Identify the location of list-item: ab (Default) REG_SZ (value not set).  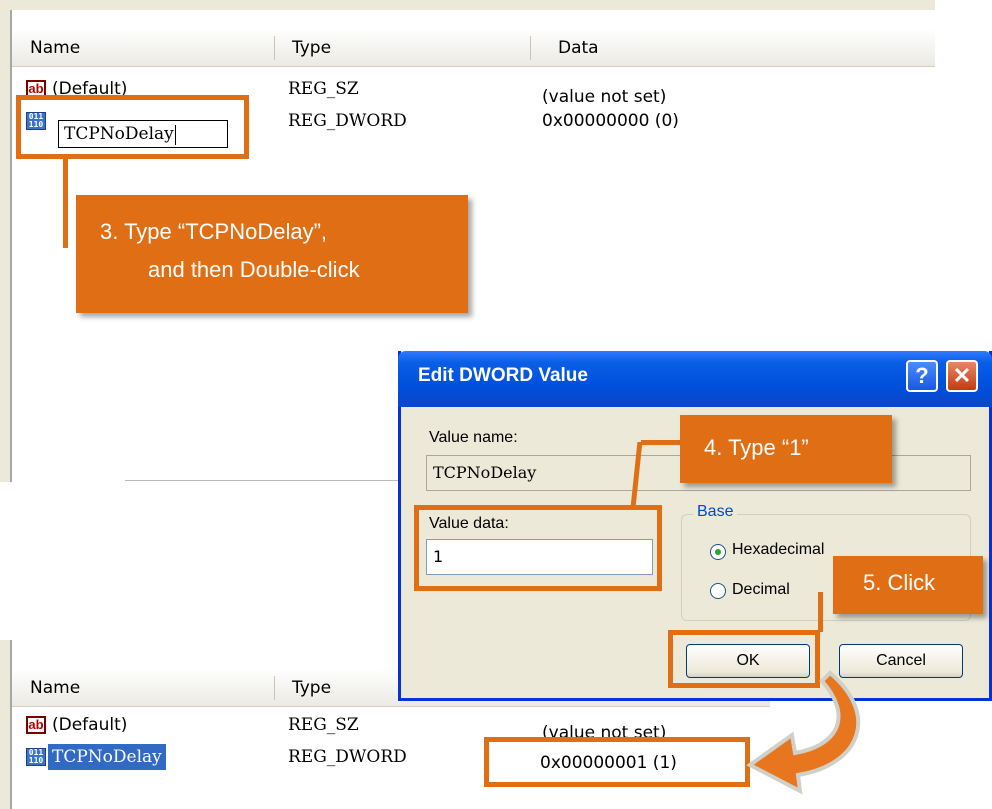
(396, 727).